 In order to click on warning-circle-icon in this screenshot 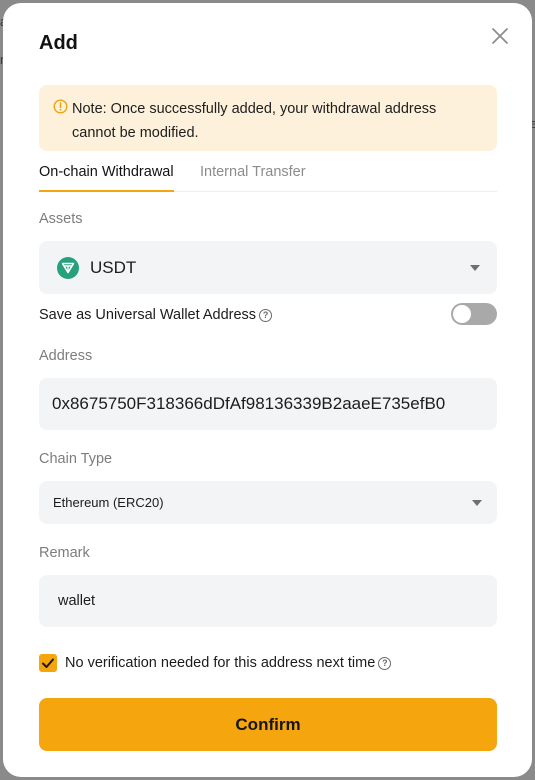, I will do `click(60, 106)`.